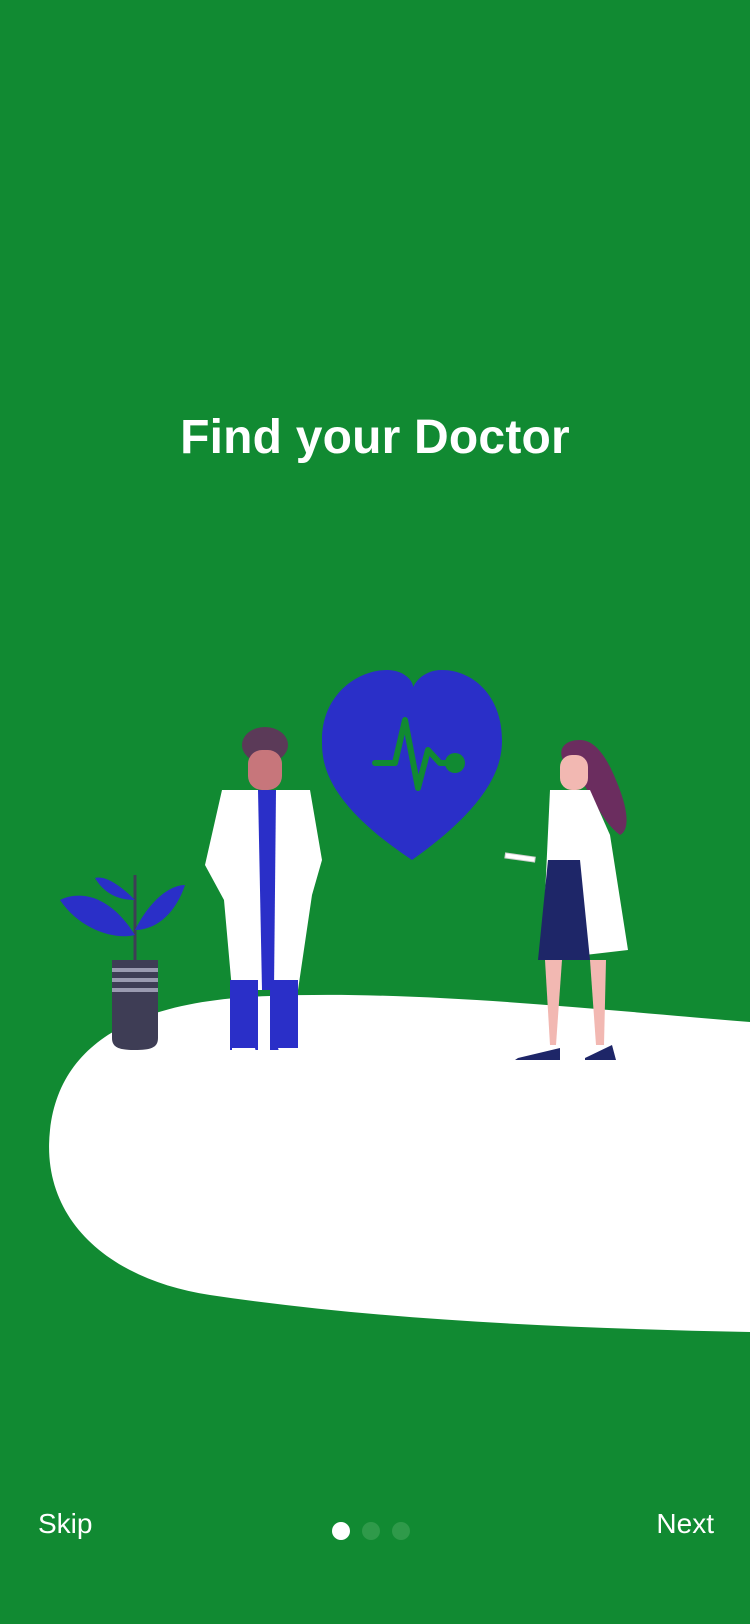 Image resolution: width=750 pixels, height=1624 pixels. Describe the element at coordinates (685, 1524) in the screenshot. I see `next-button: Next` at that location.